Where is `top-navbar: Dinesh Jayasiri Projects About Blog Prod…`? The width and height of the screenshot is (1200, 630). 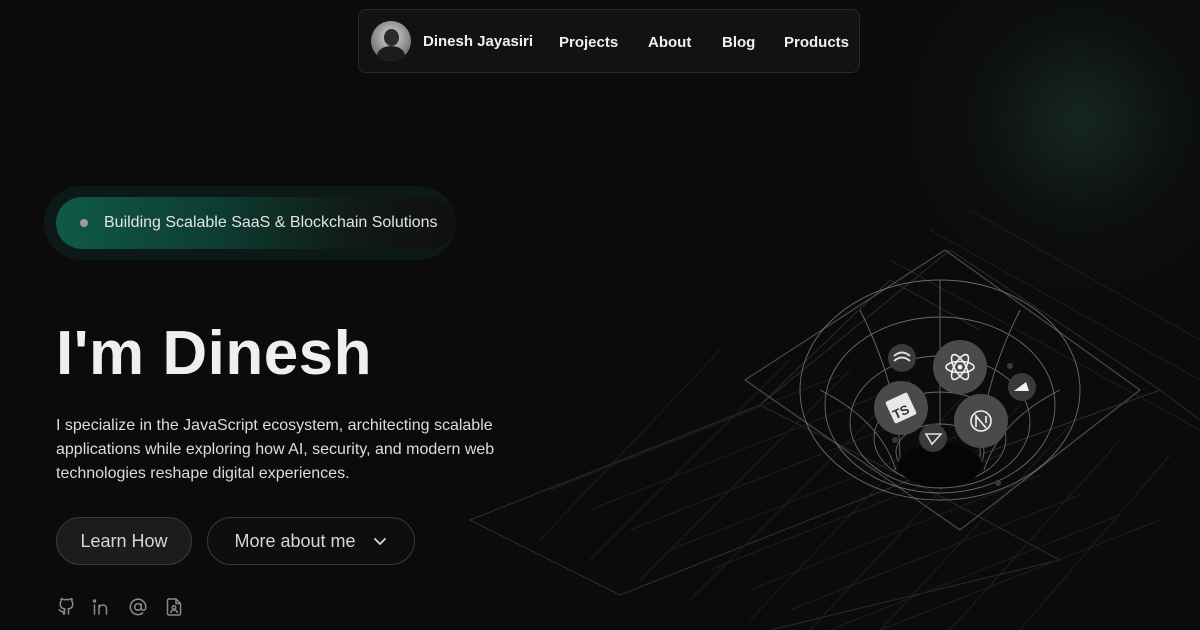
top-navbar: Dinesh Jayasiri Projects About Blog Prod… is located at coordinates (609, 41).